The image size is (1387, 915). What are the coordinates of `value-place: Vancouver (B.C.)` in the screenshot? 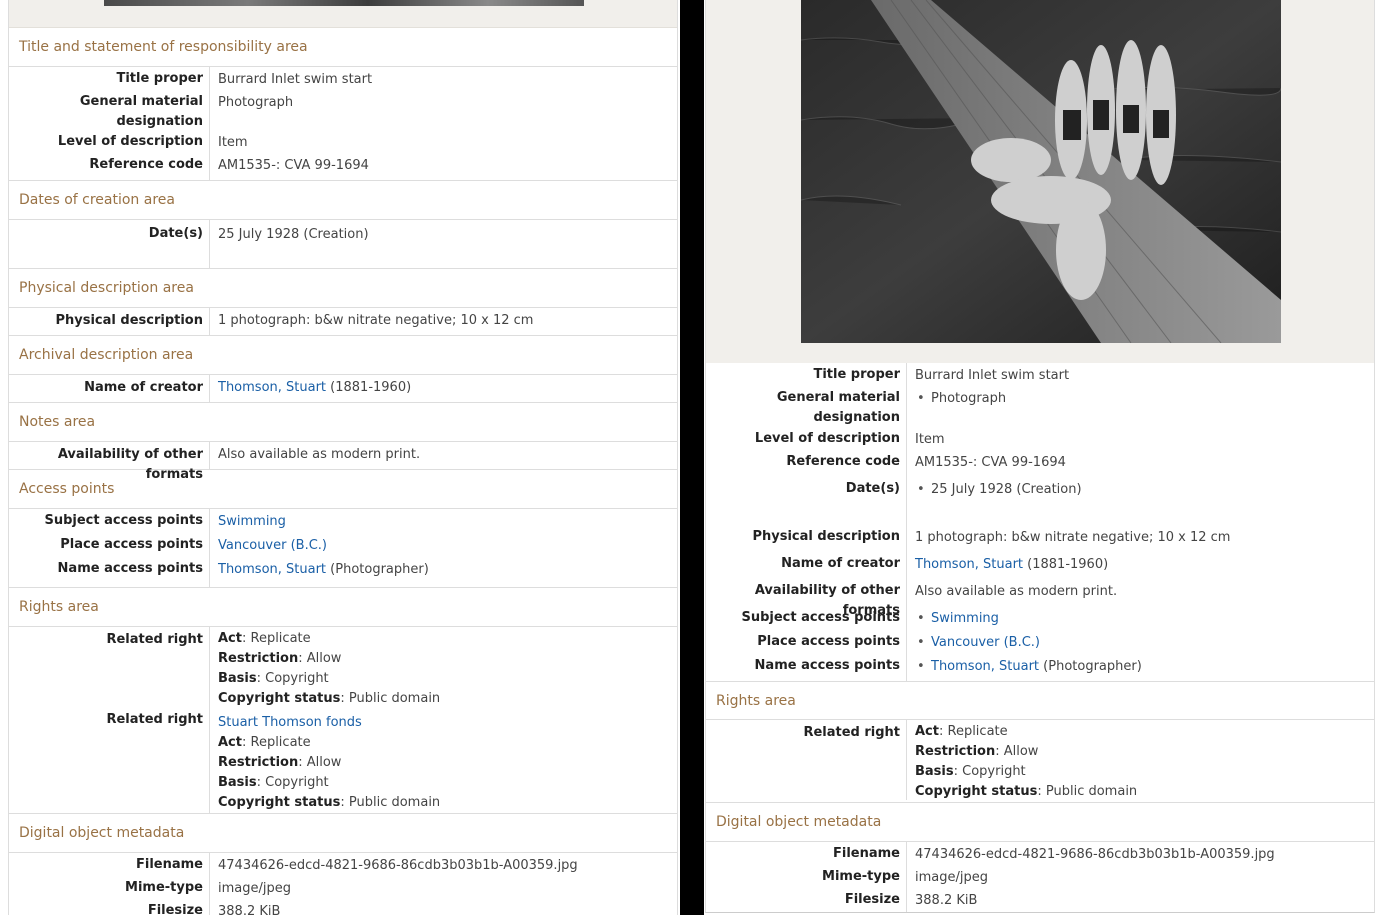 It's located at (1144, 645).